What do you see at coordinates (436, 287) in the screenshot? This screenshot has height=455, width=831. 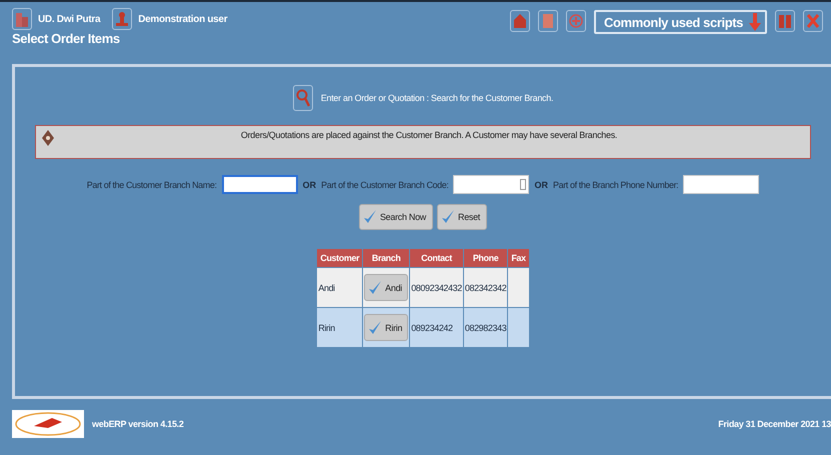 I see `table-cell: 08092342432` at bounding box center [436, 287].